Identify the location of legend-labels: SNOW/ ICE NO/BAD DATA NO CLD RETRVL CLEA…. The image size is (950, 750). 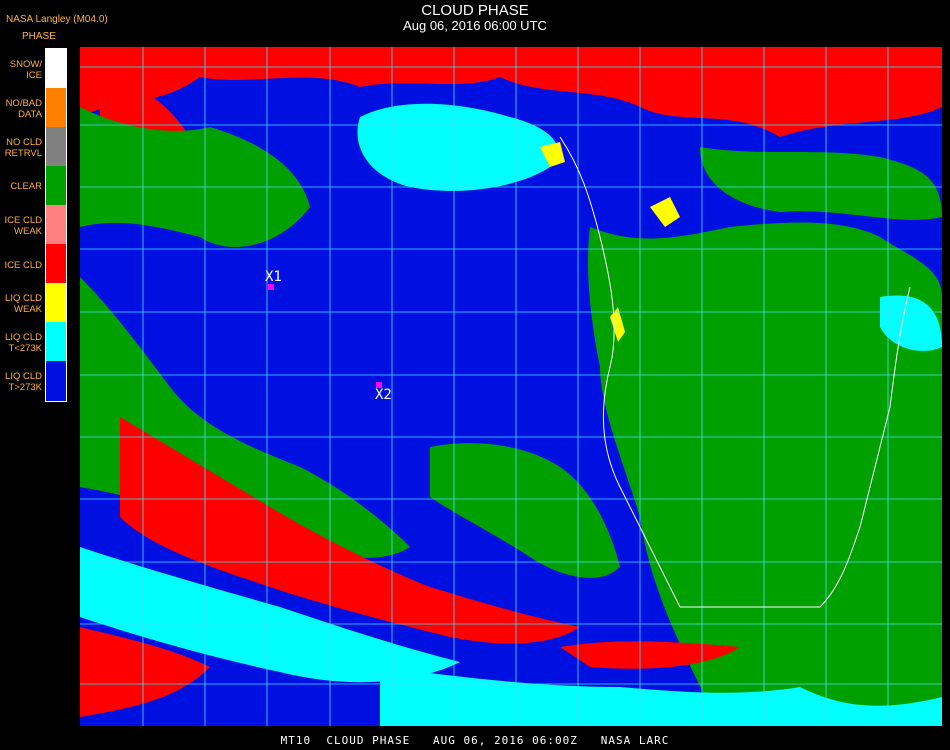
(21, 225).